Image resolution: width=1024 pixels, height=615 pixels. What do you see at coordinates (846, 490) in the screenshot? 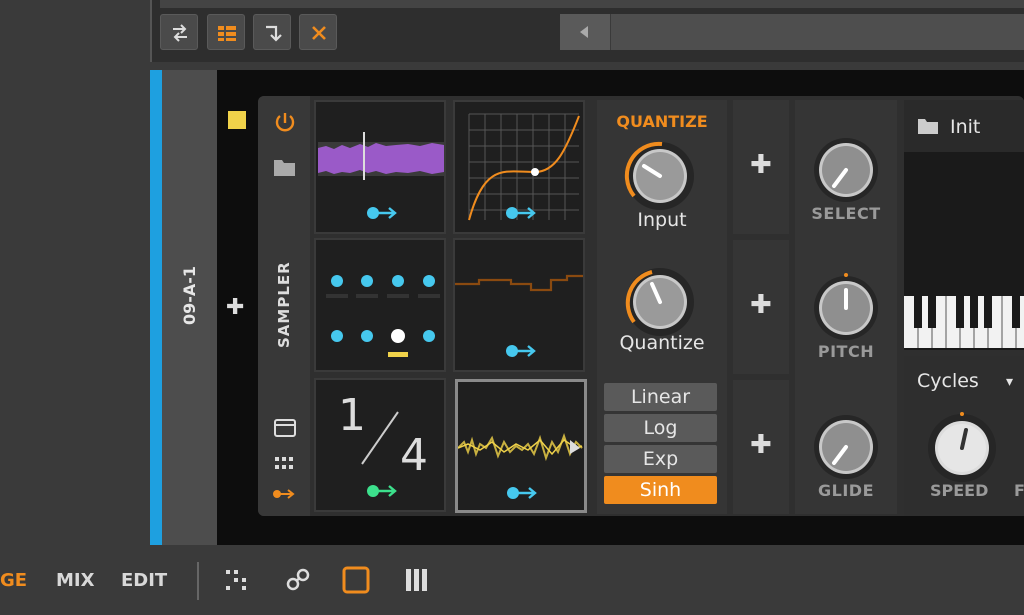
I see `glide-label: GLIDE` at bounding box center [846, 490].